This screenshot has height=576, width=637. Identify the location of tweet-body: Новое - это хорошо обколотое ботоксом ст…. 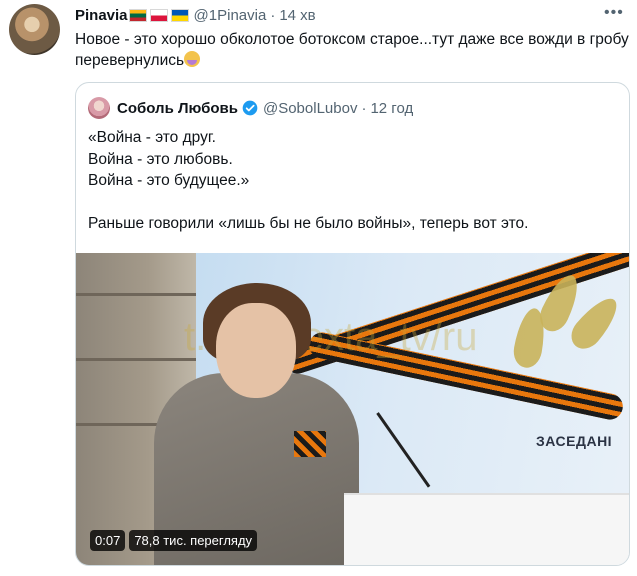
(354, 50).